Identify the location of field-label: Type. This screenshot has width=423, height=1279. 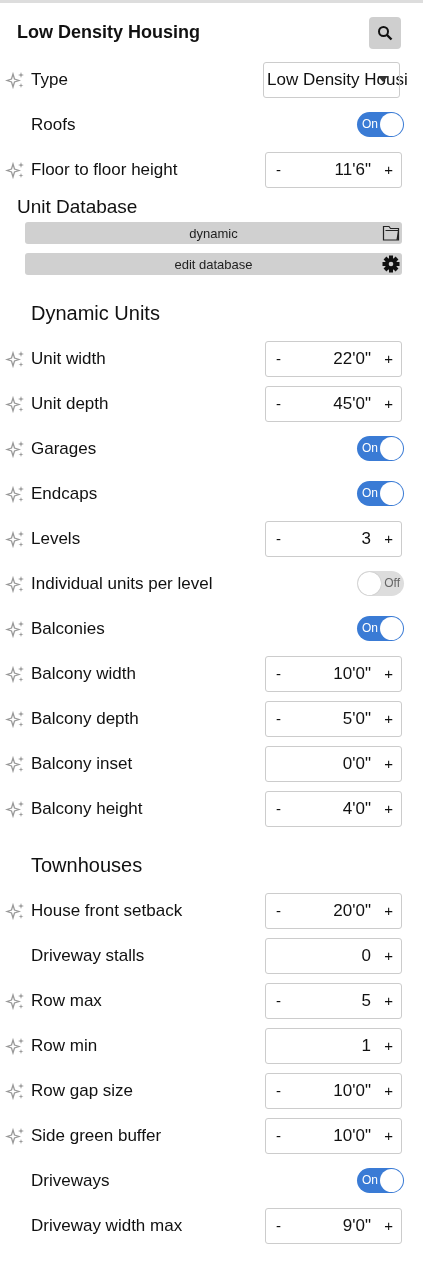
(49, 79).